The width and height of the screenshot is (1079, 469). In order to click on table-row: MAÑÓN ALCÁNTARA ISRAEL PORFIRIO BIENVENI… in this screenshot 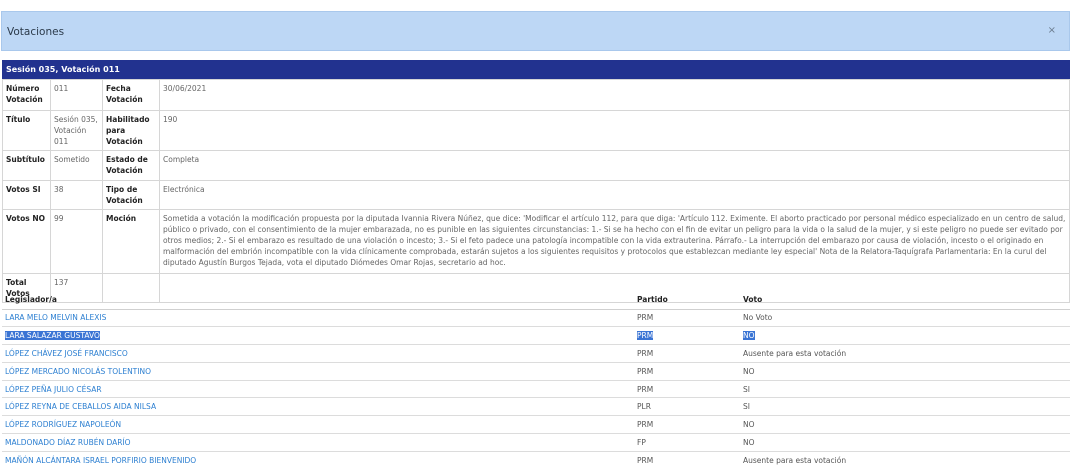, I will do `click(536, 460)`.